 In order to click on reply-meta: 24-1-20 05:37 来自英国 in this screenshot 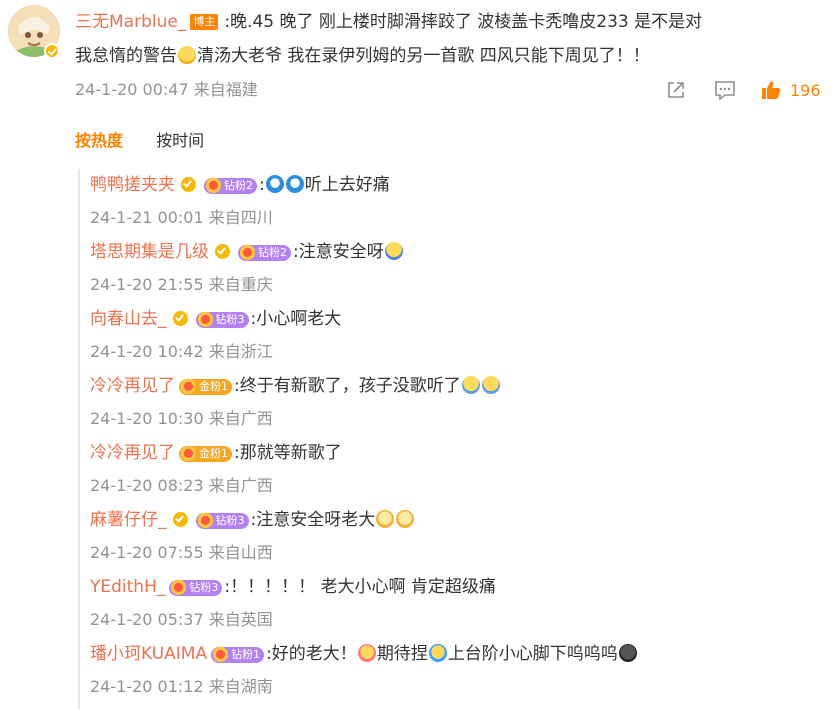, I will do `click(181, 619)`.